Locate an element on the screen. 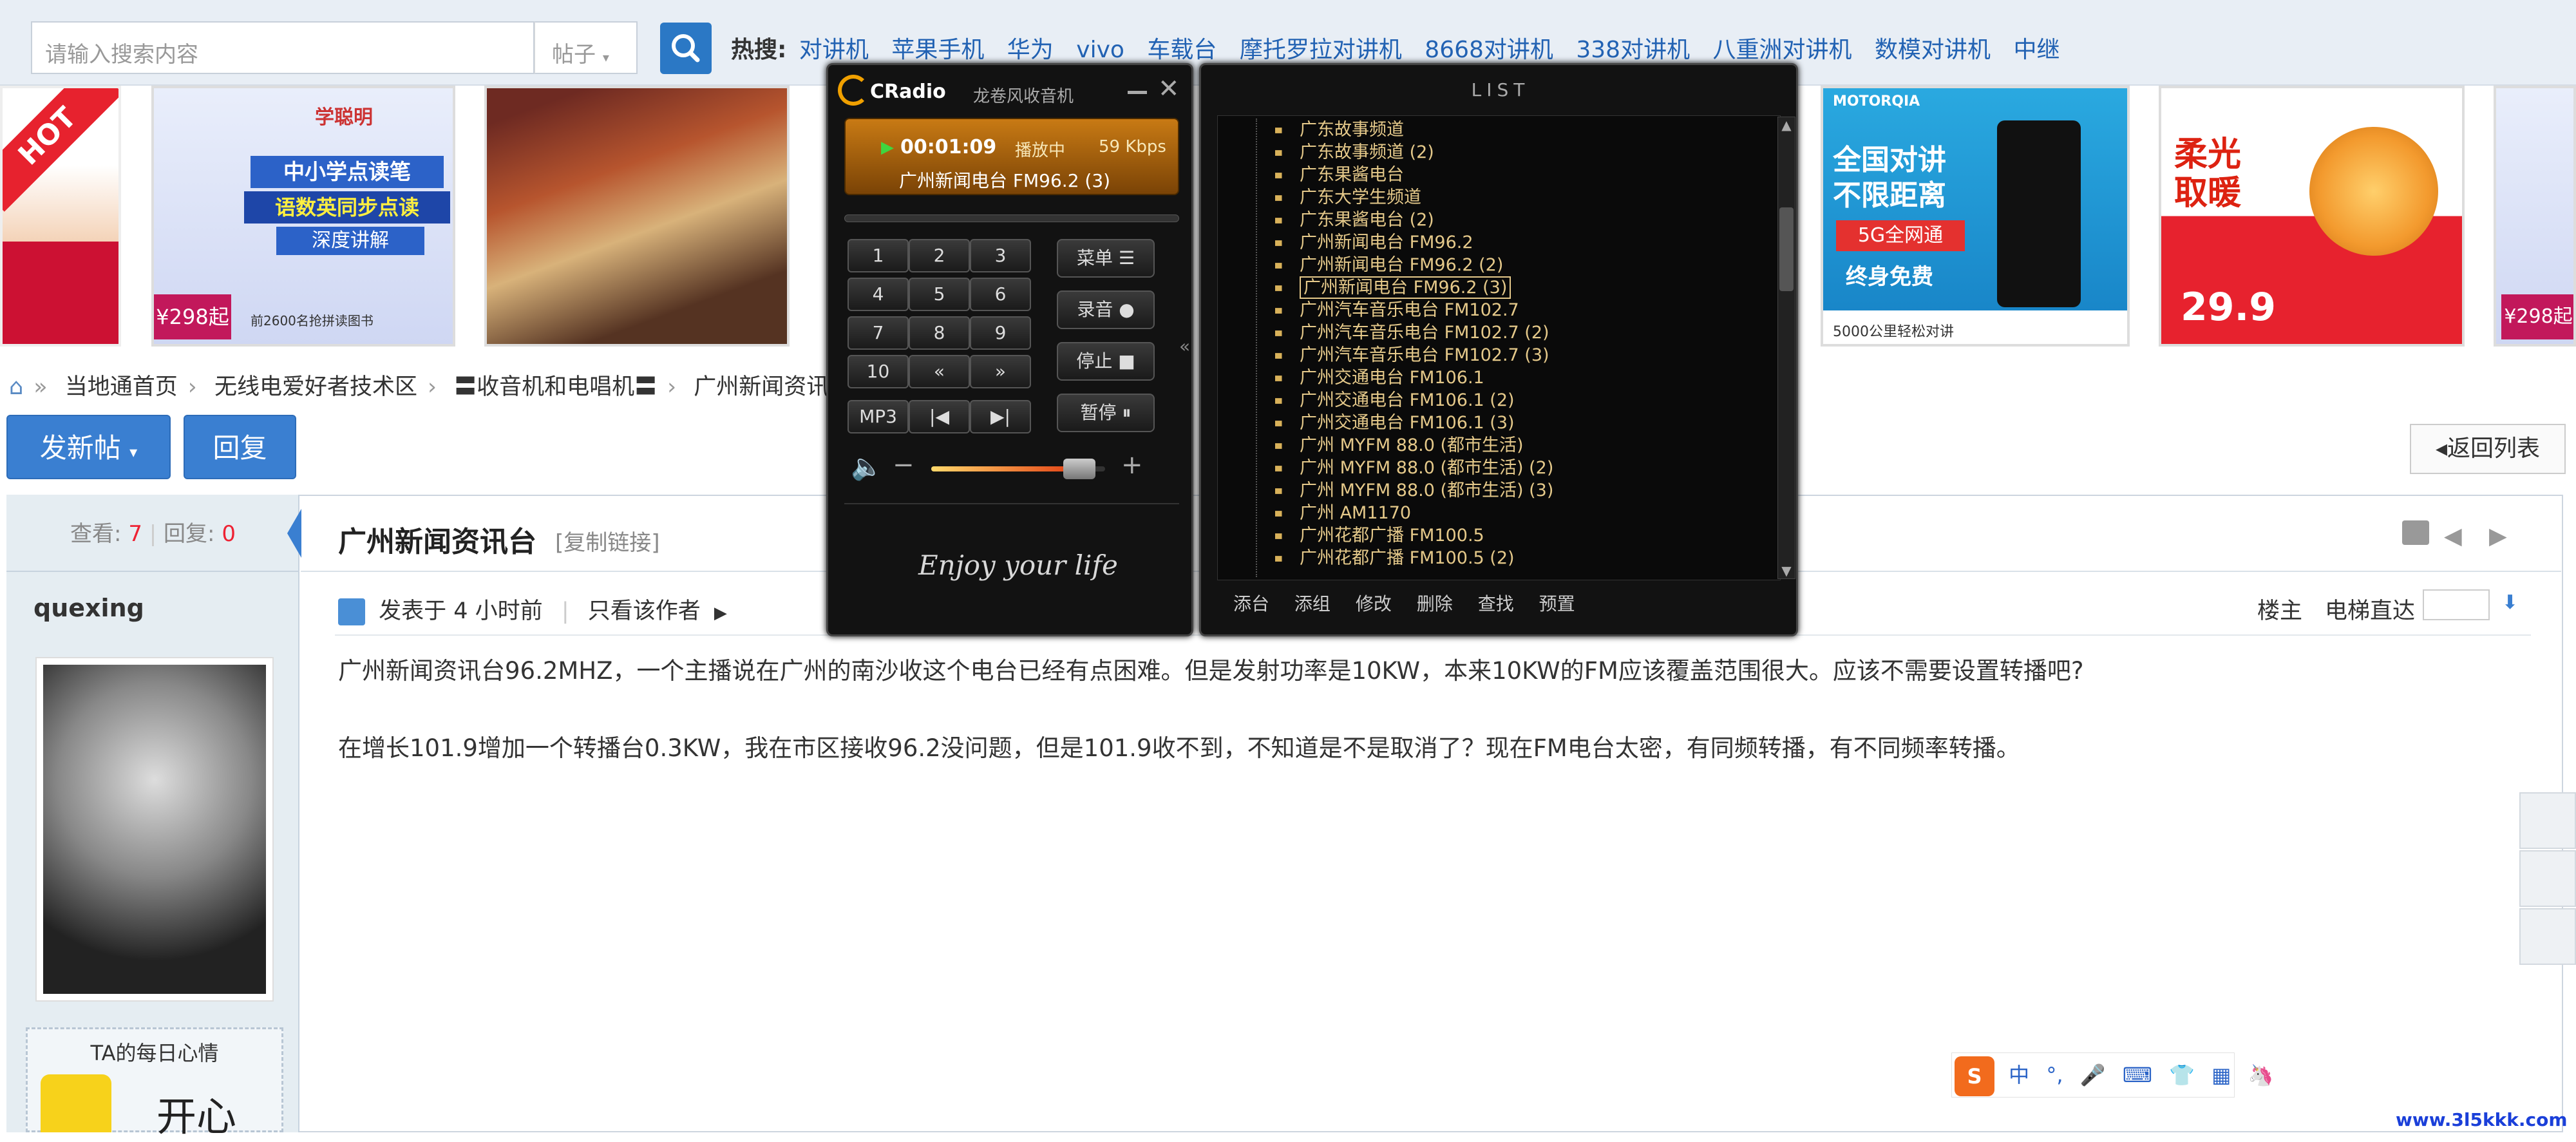  station-list-item: 广州新闻电台 FM96.2 (3) is located at coordinates (1393, 287).